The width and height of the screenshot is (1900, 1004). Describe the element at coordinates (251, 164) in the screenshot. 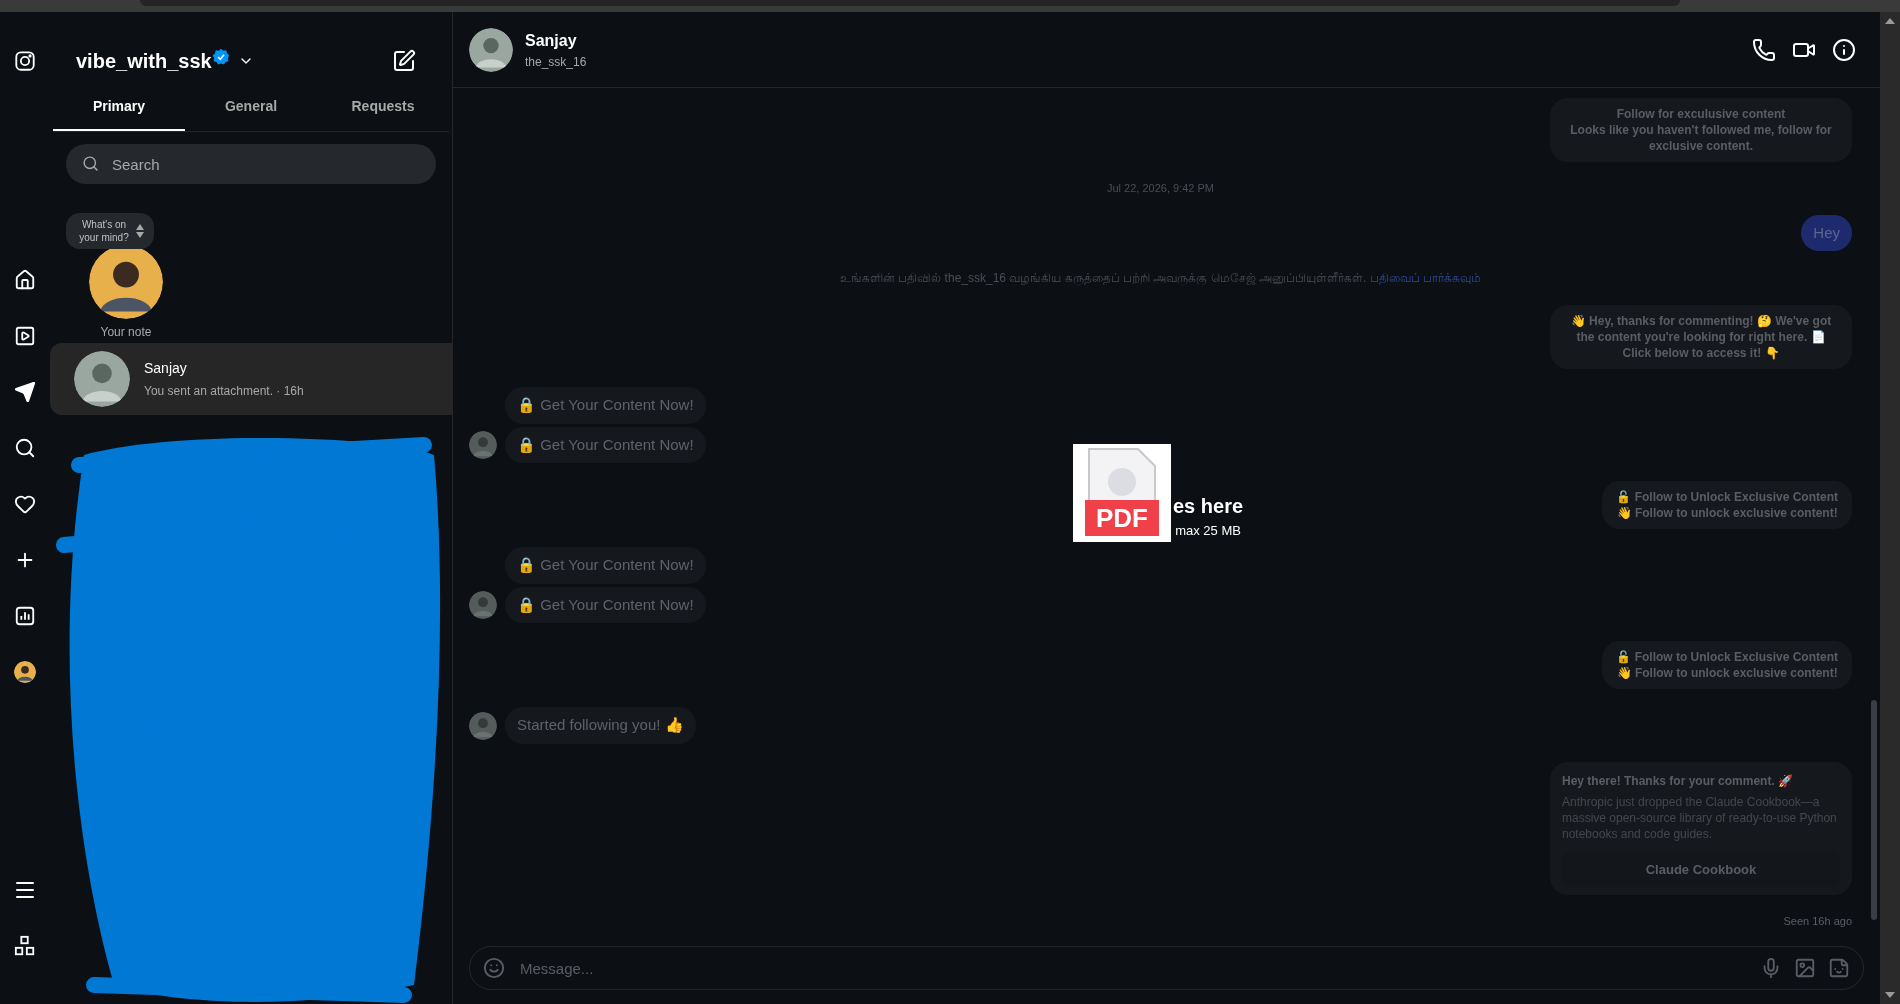

I see `search-field: Search` at that location.